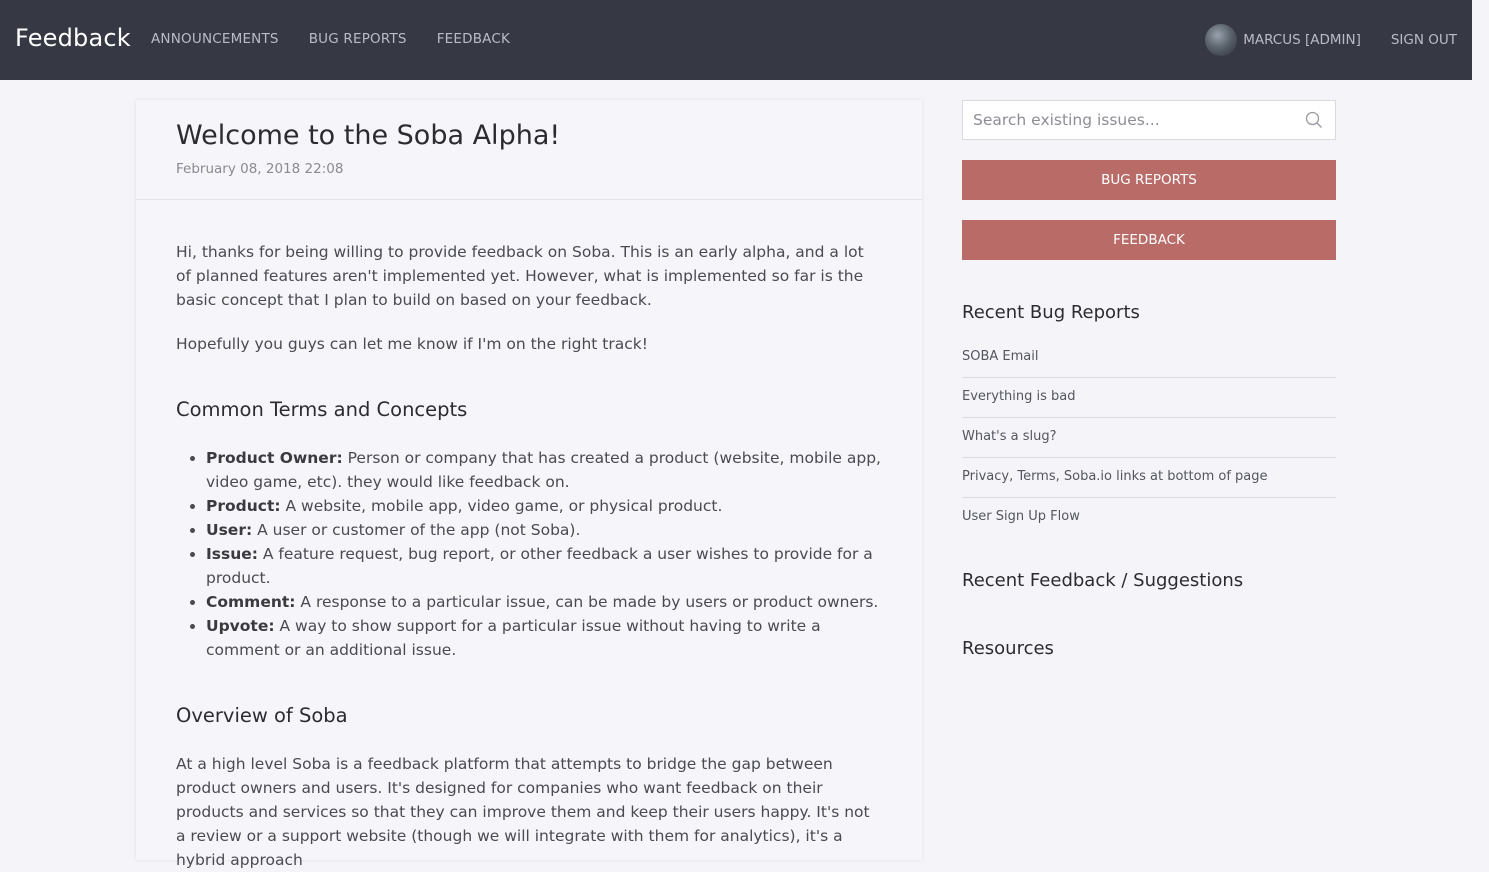  What do you see at coordinates (240, 626) in the screenshot?
I see `term-name: Upvote:` at bounding box center [240, 626].